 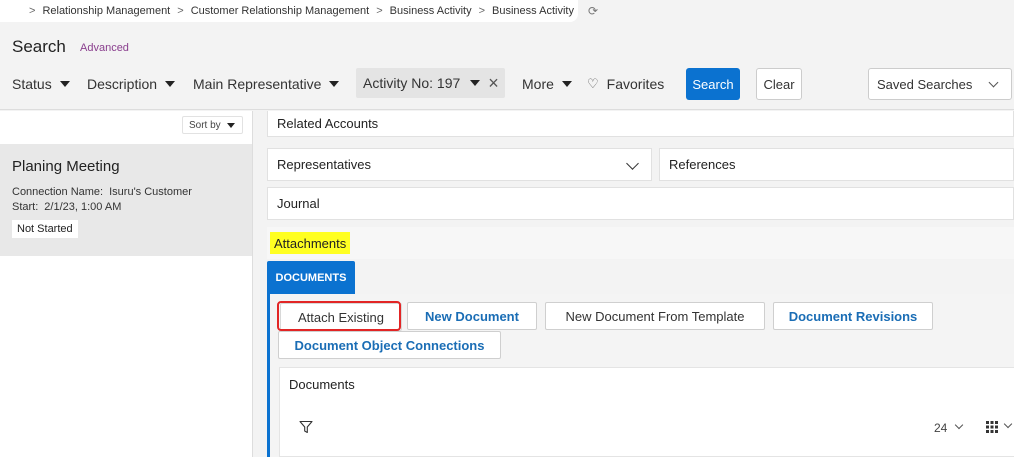 I want to click on advanced-search-link: Advanced, so click(x=104, y=48).